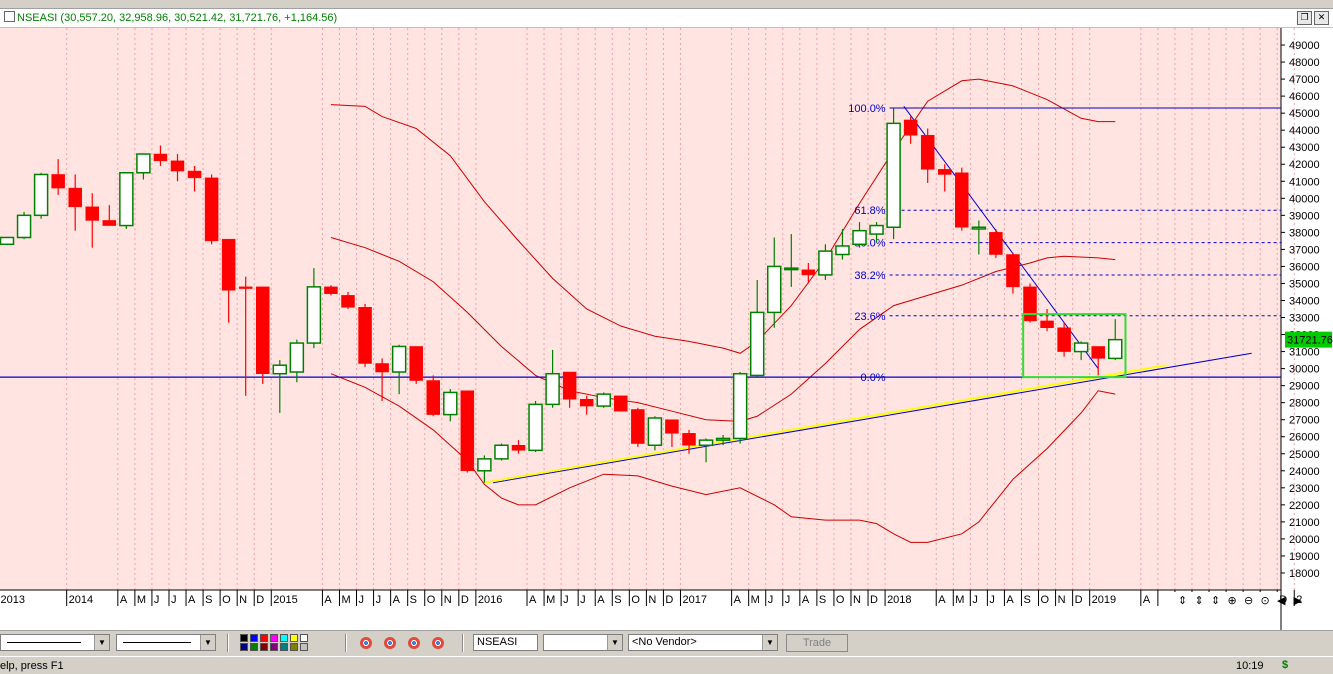 This screenshot has width=1333, height=674. What do you see at coordinates (1304, 421) in the screenshot?
I see `y-tick-label: 27000` at bounding box center [1304, 421].